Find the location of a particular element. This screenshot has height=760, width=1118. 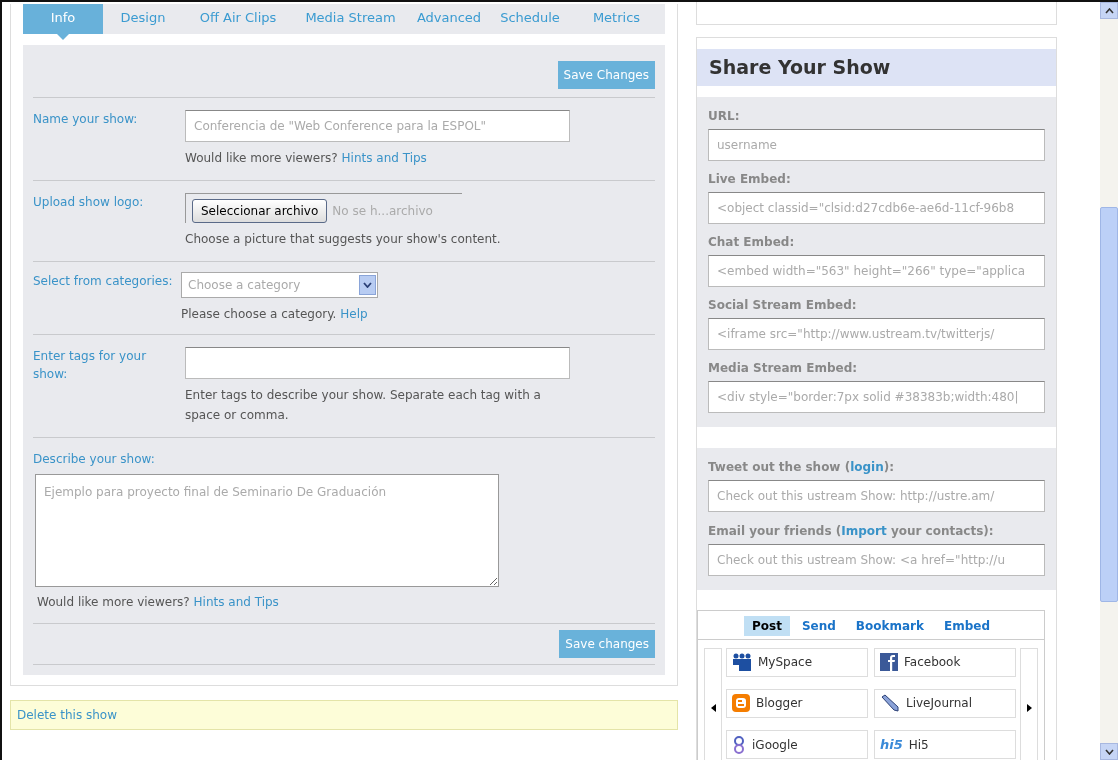

share-service-link: LiveJournal is located at coordinates (945, 703).